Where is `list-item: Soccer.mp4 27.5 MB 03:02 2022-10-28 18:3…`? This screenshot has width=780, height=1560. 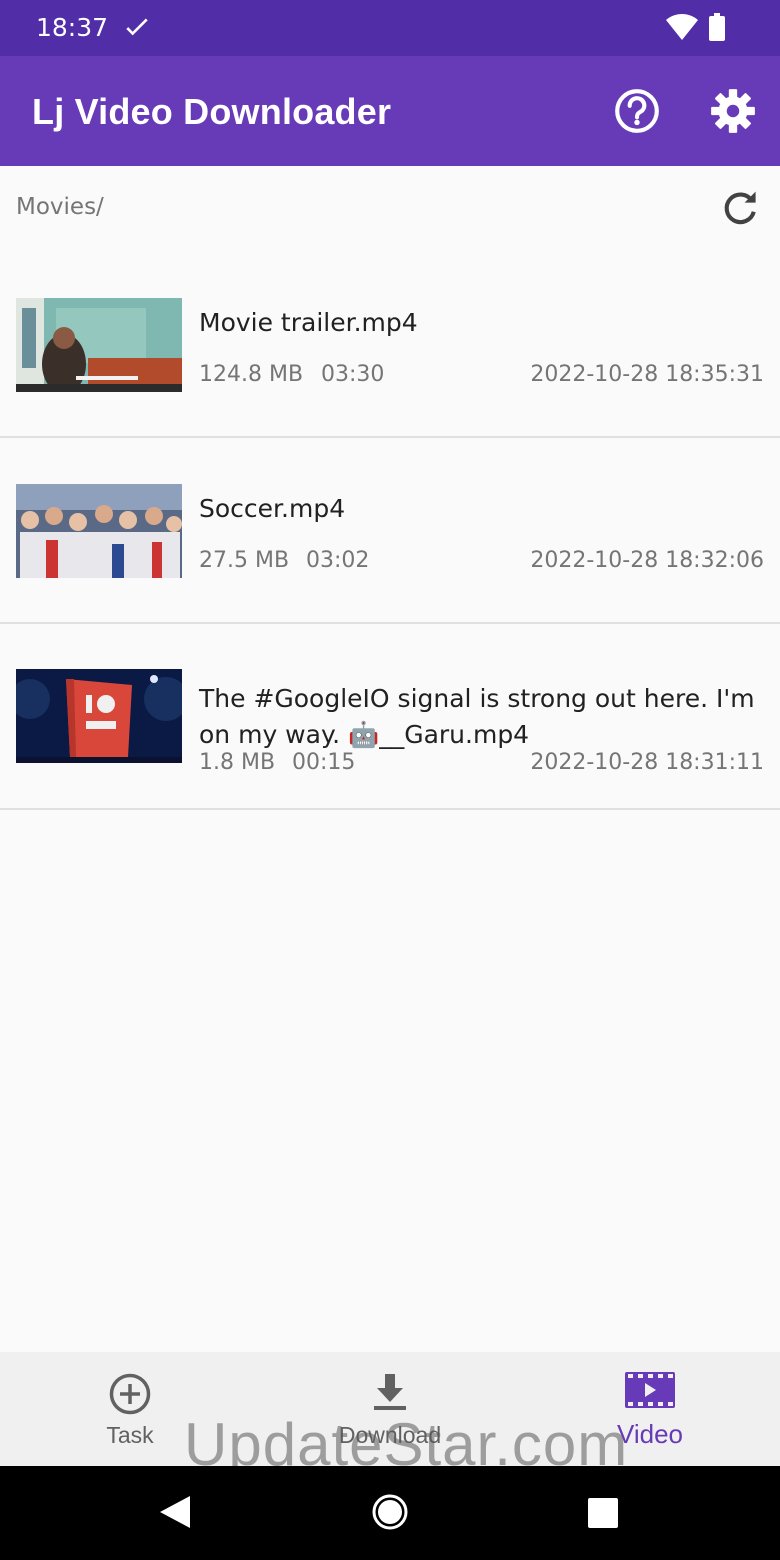
list-item: Soccer.mp4 27.5 MB 03:02 2022-10-28 18:3… is located at coordinates (390, 531).